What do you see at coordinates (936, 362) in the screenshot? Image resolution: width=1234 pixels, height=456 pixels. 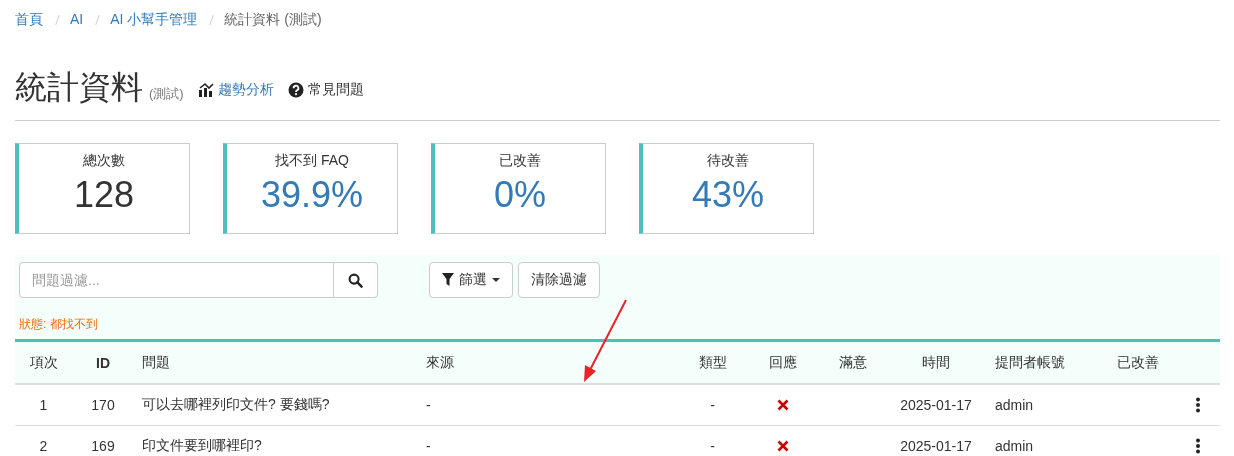 I see `column-header: 時間` at bounding box center [936, 362].